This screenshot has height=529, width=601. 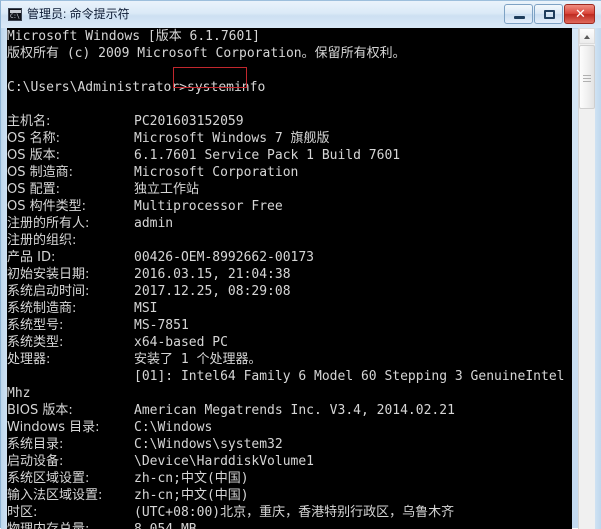 I want to click on field-label: 系统型号:, so click(x=35, y=325).